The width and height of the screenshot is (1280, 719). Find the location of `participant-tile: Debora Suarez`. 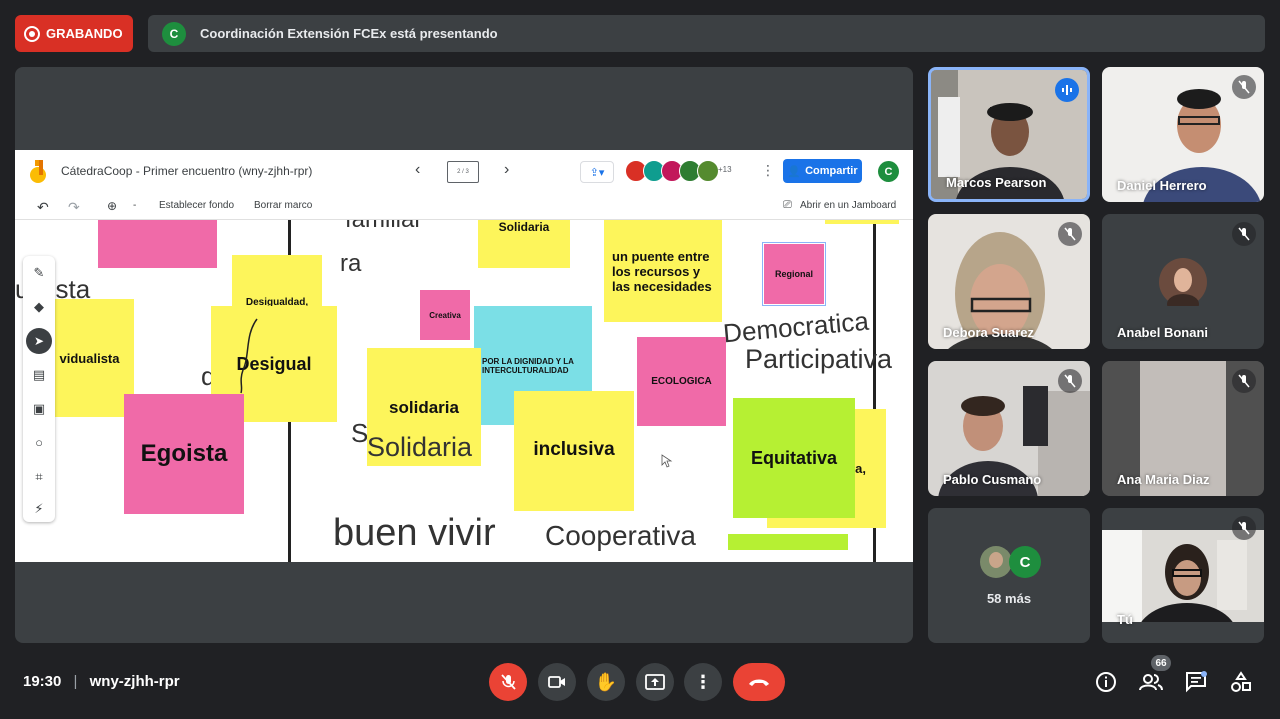

participant-tile: Debora Suarez is located at coordinates (1009, 281).